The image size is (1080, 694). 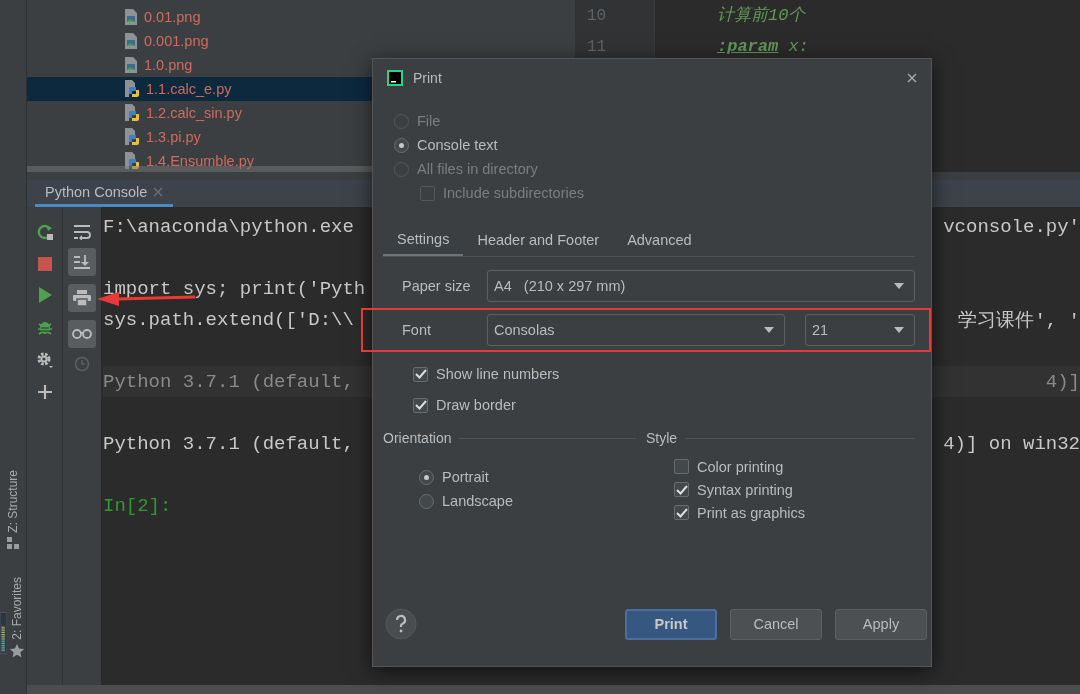 I want to click on stop-icon, so click(x=44, y=264).